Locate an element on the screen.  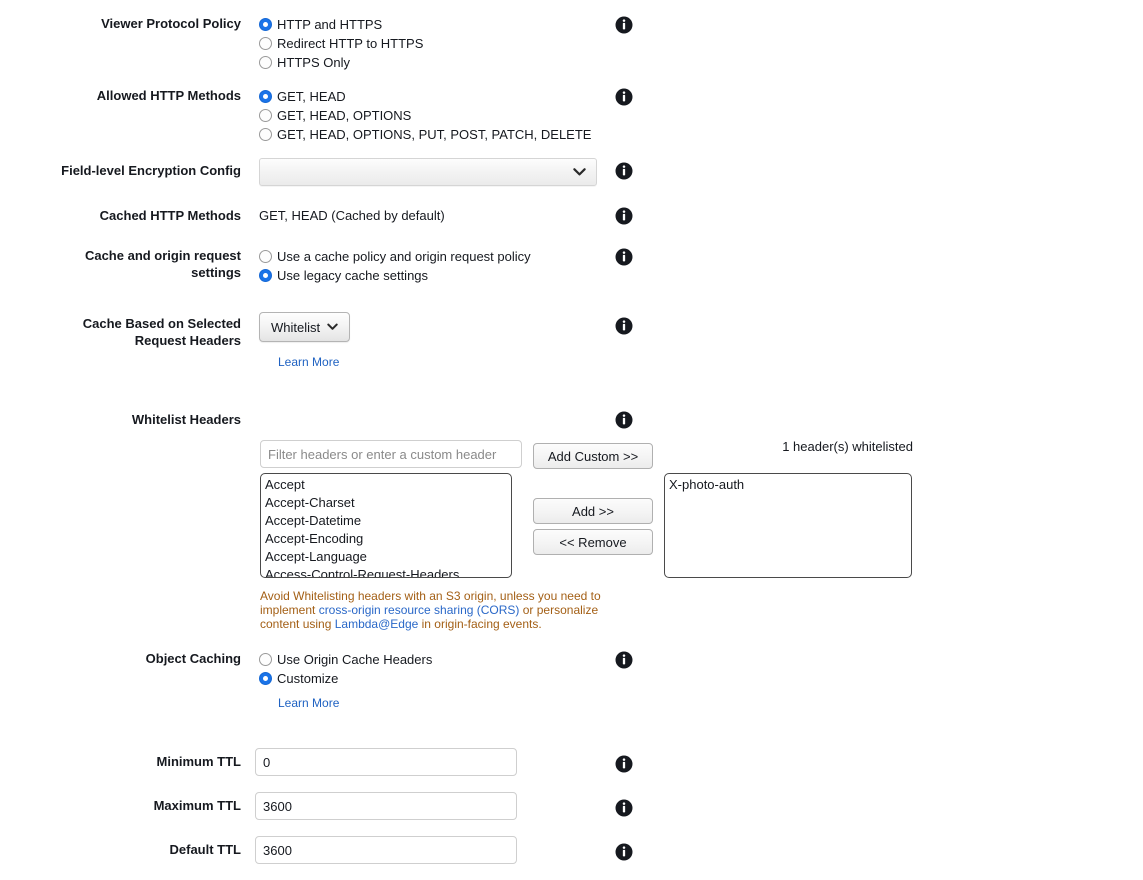
list-item: Accept is located at coordinates (386, 485).